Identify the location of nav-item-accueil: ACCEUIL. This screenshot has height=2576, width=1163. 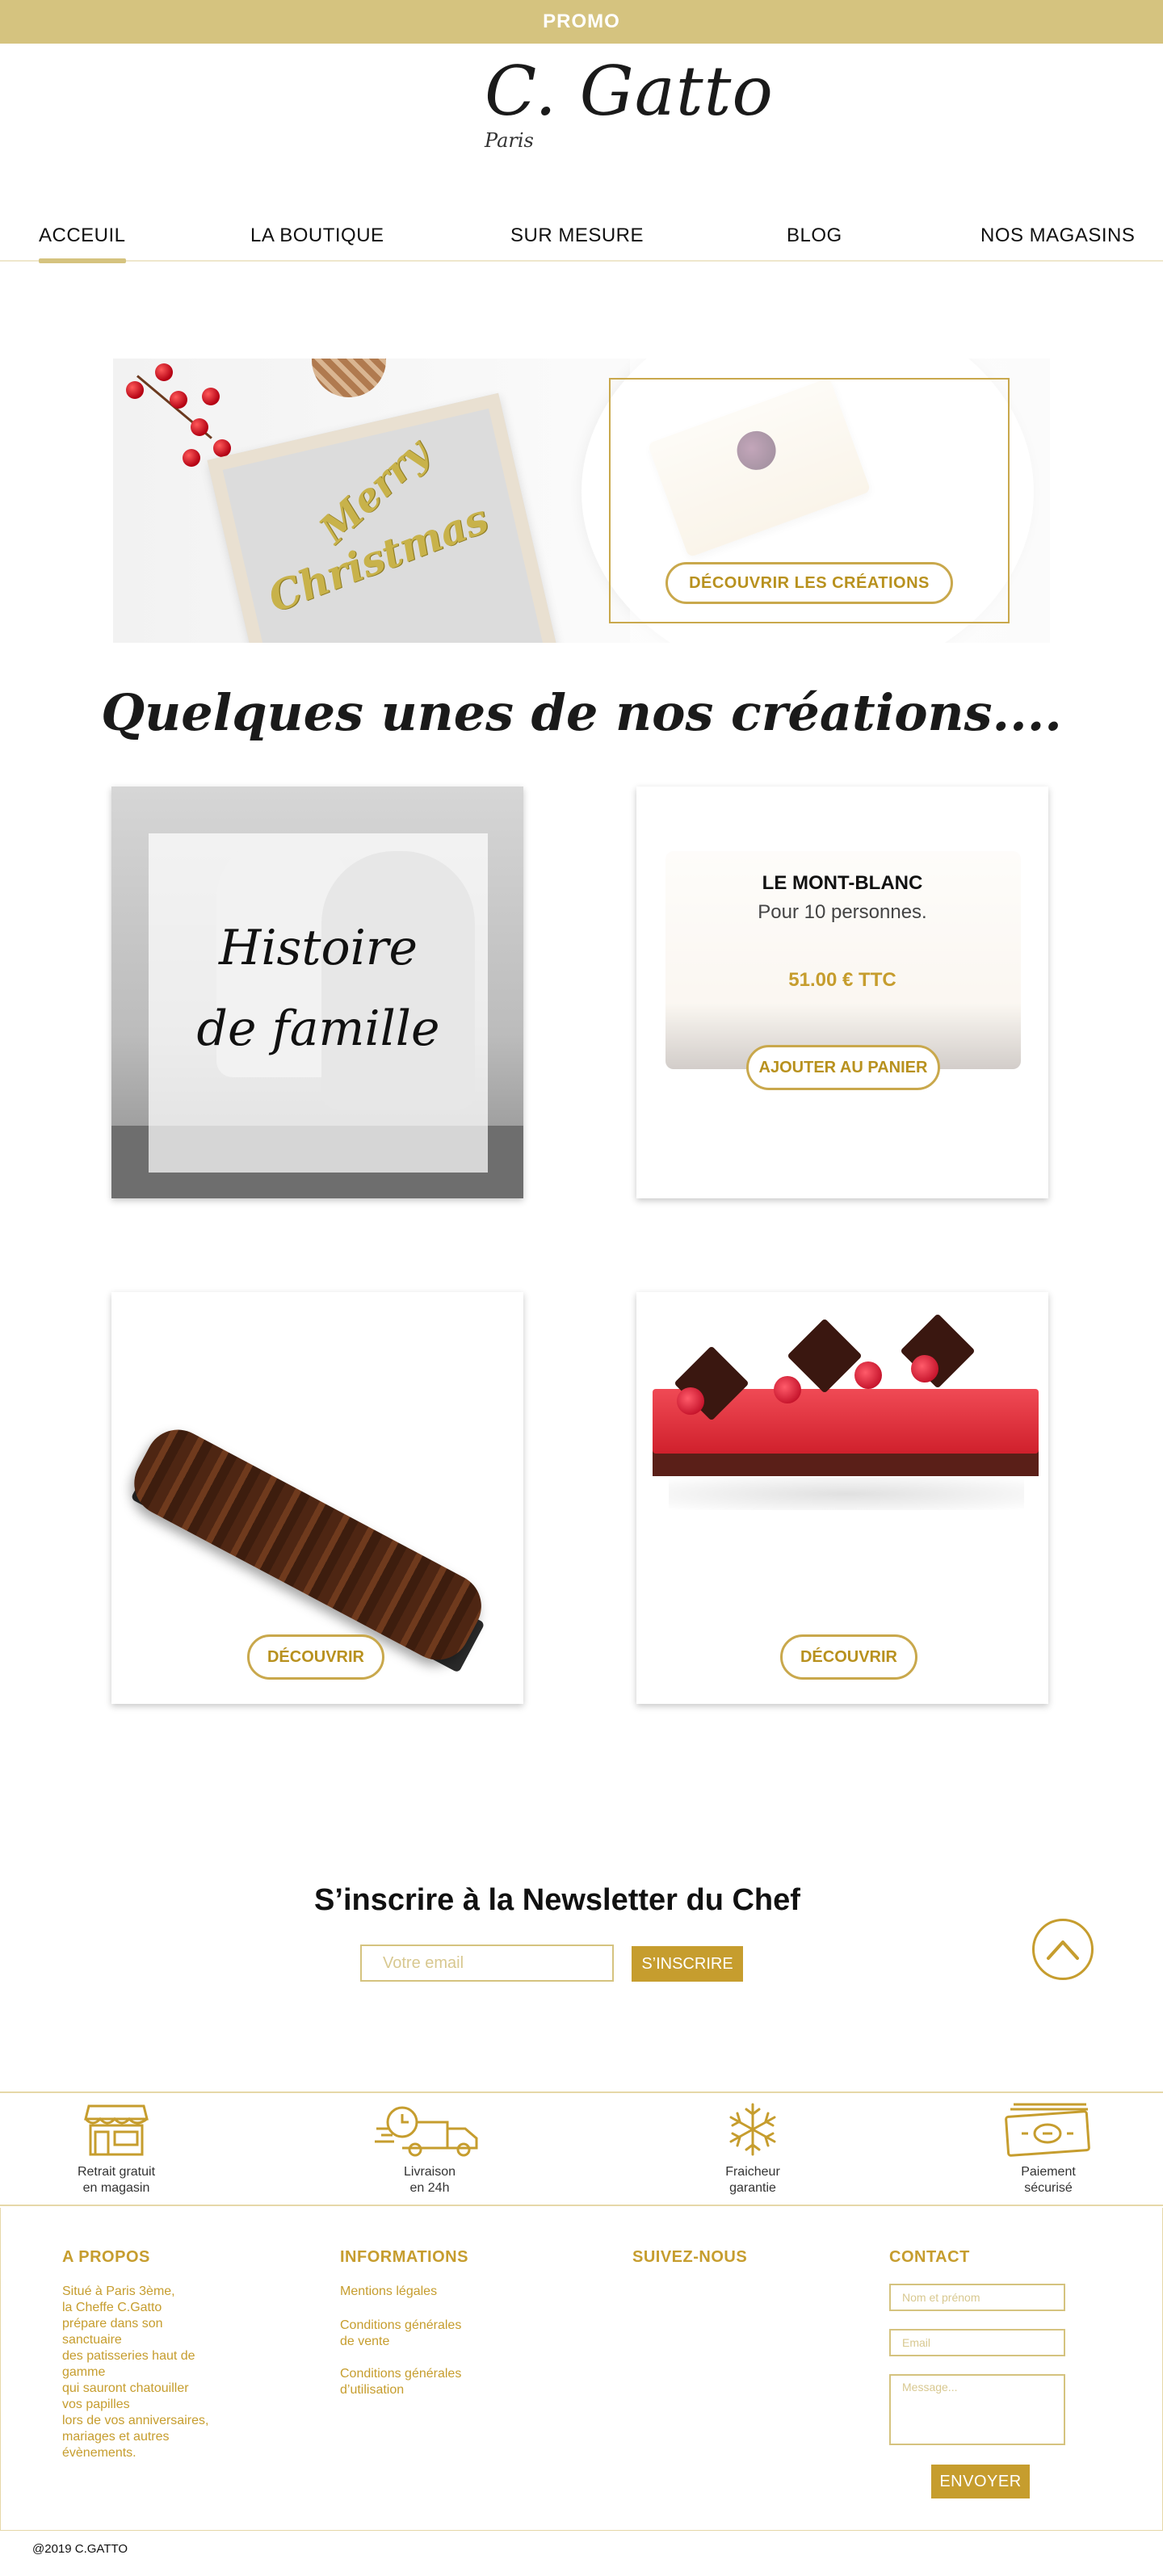
(82, 243).